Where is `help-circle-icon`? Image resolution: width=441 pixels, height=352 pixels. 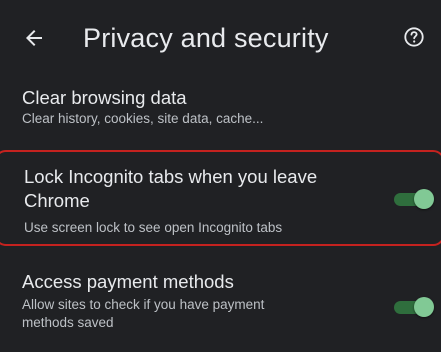 help-circle-icon is located at coordinates (414, 37).